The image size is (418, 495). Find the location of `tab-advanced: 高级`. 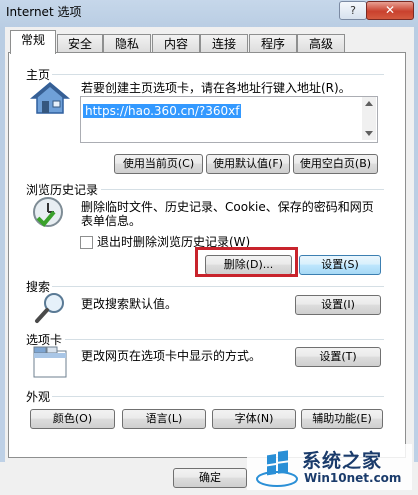

tab-advanced: 高级 is located at coordinates (321, 43).